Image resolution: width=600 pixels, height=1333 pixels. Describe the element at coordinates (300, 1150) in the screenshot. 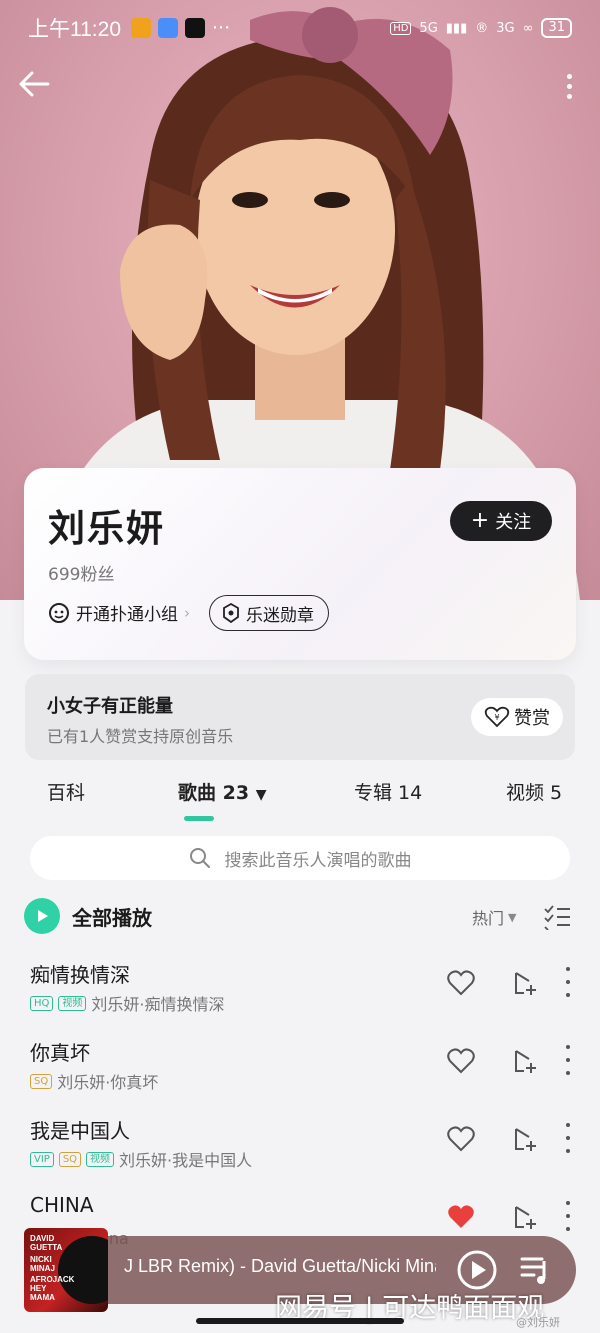

I see `song-row: 我是中国人 VIP SQ 视频 刘乐妍·我是中国人` at that location.